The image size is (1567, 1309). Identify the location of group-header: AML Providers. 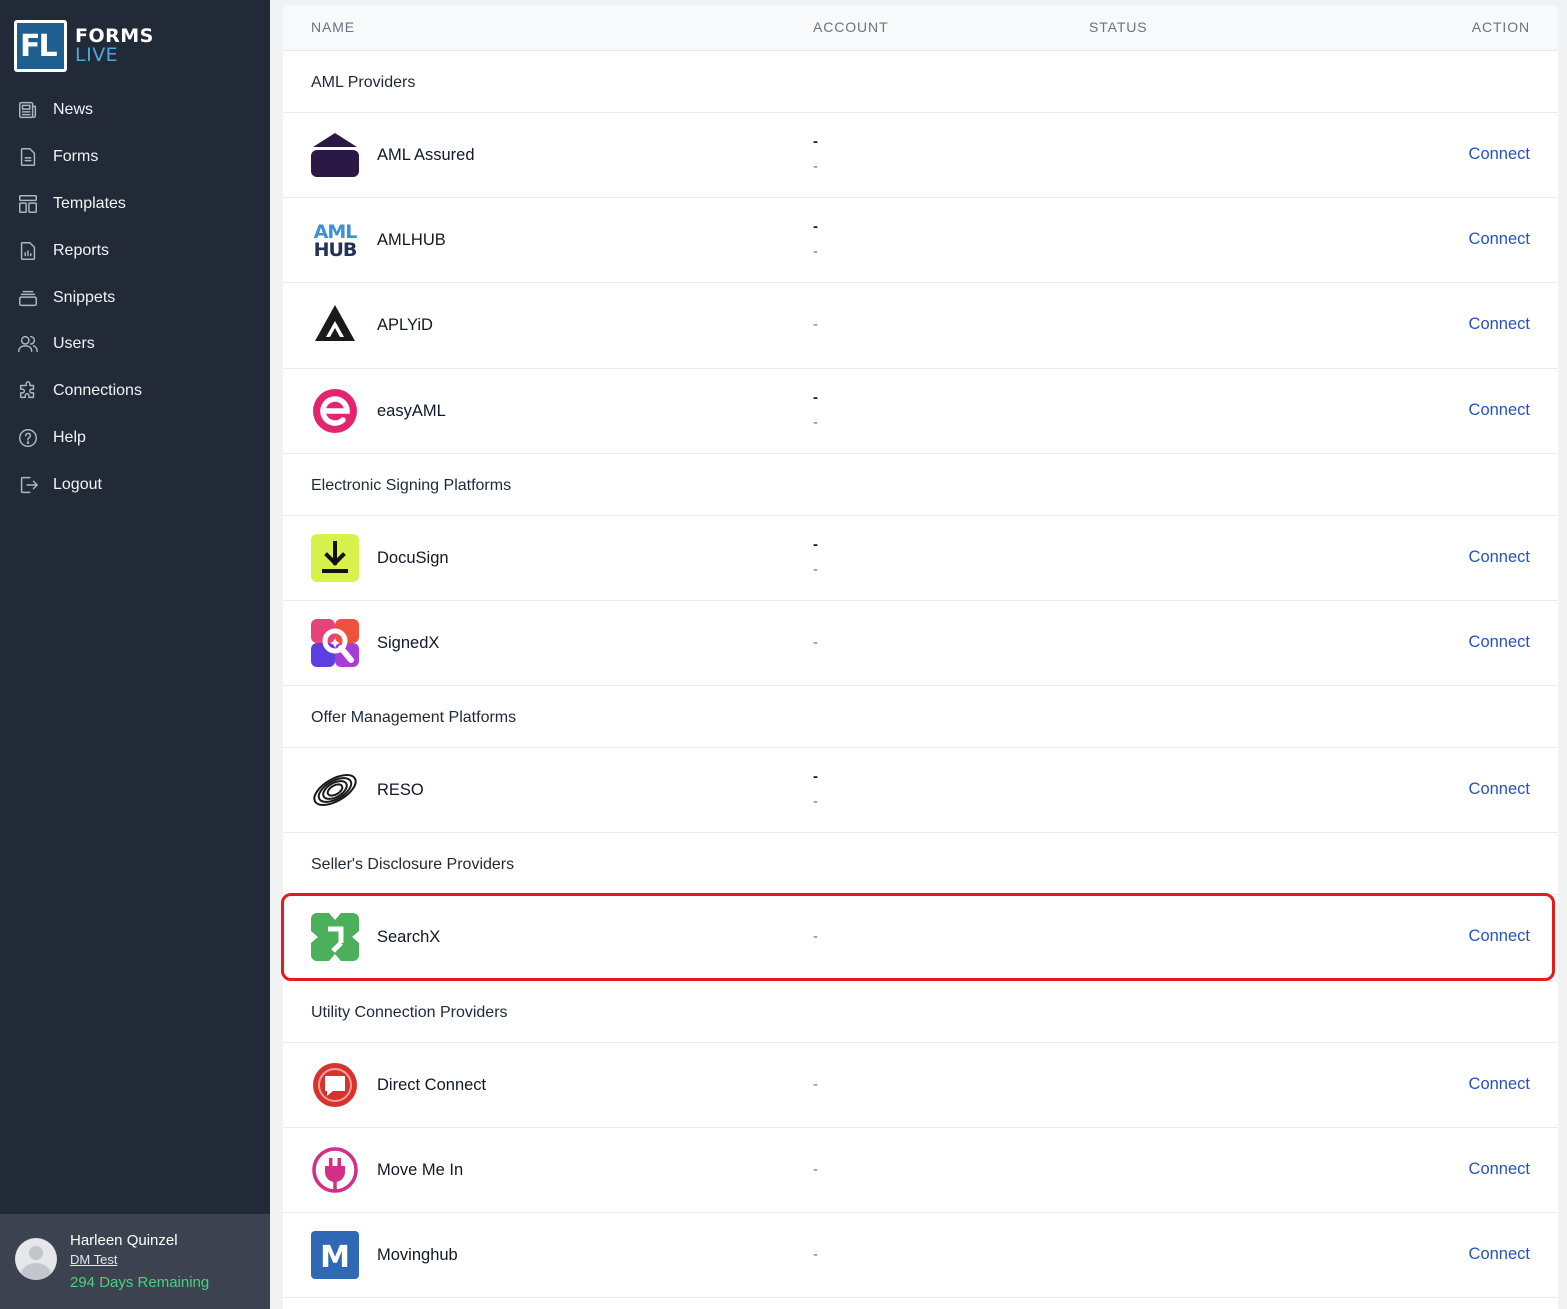
(920, 82).